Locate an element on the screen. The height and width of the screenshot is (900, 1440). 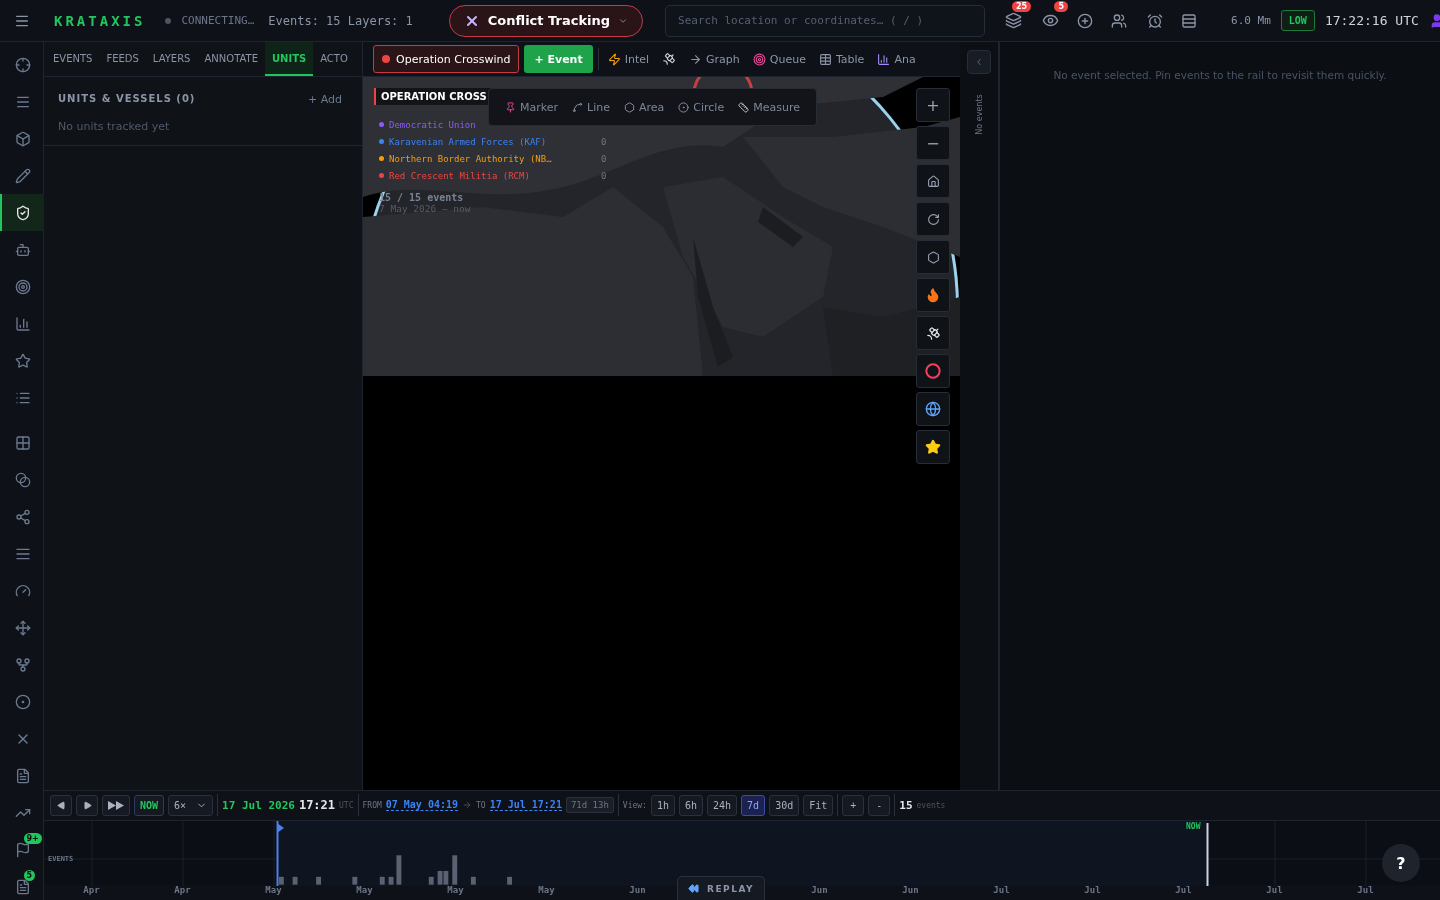
now-marker-label: NOW is located at coordinates (1193, 826).